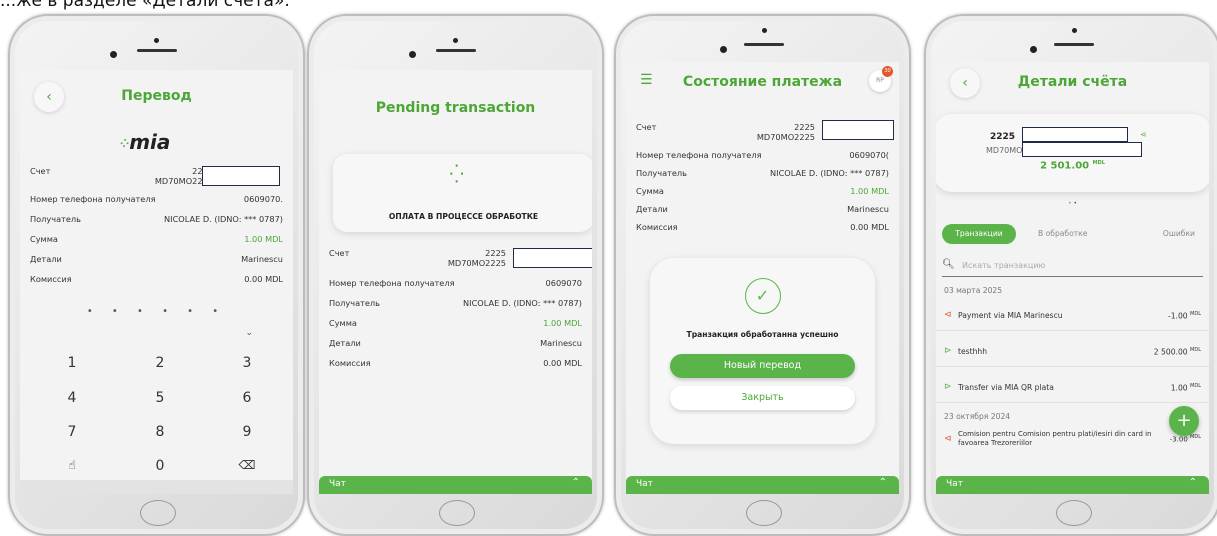 The width and height of the screenshot is (1217, 536). What do you see at coordinates (247, 363) in the screenshot?
I see `key-3: 3` at bounding box center [247, 363].